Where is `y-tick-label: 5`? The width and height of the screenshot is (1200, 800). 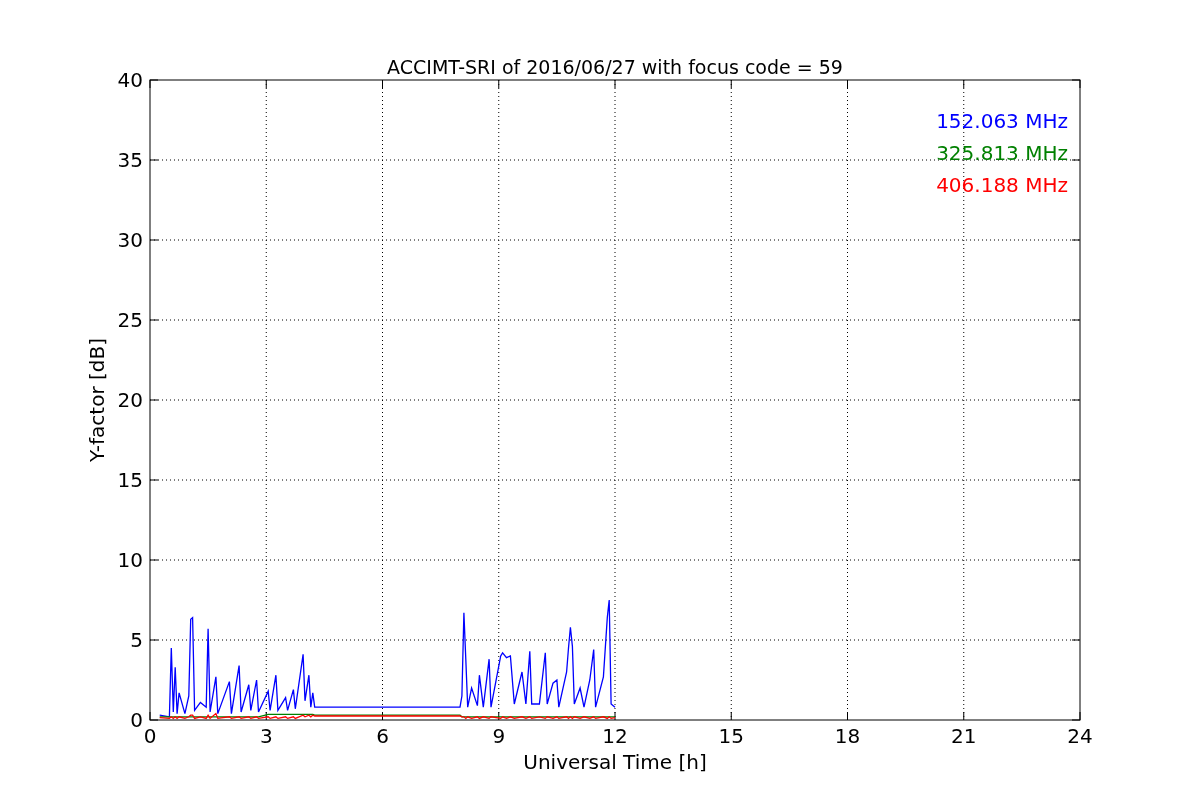 y-tick-label: 5 is located at coordinates (136, 640).